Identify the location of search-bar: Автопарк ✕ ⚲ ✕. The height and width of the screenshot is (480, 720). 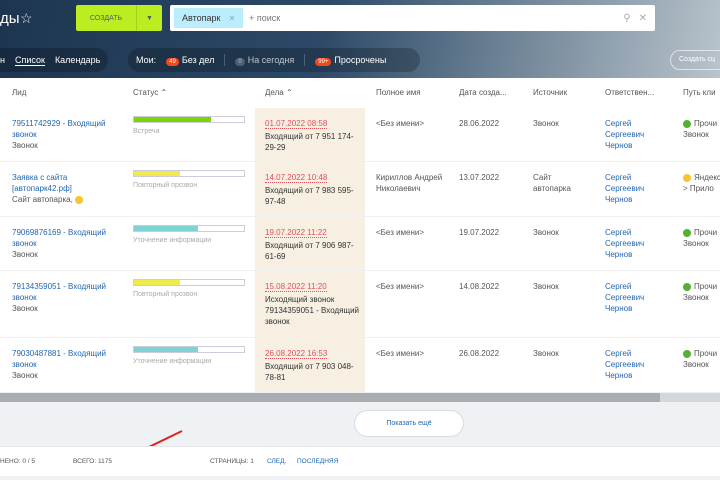
(412, 18).